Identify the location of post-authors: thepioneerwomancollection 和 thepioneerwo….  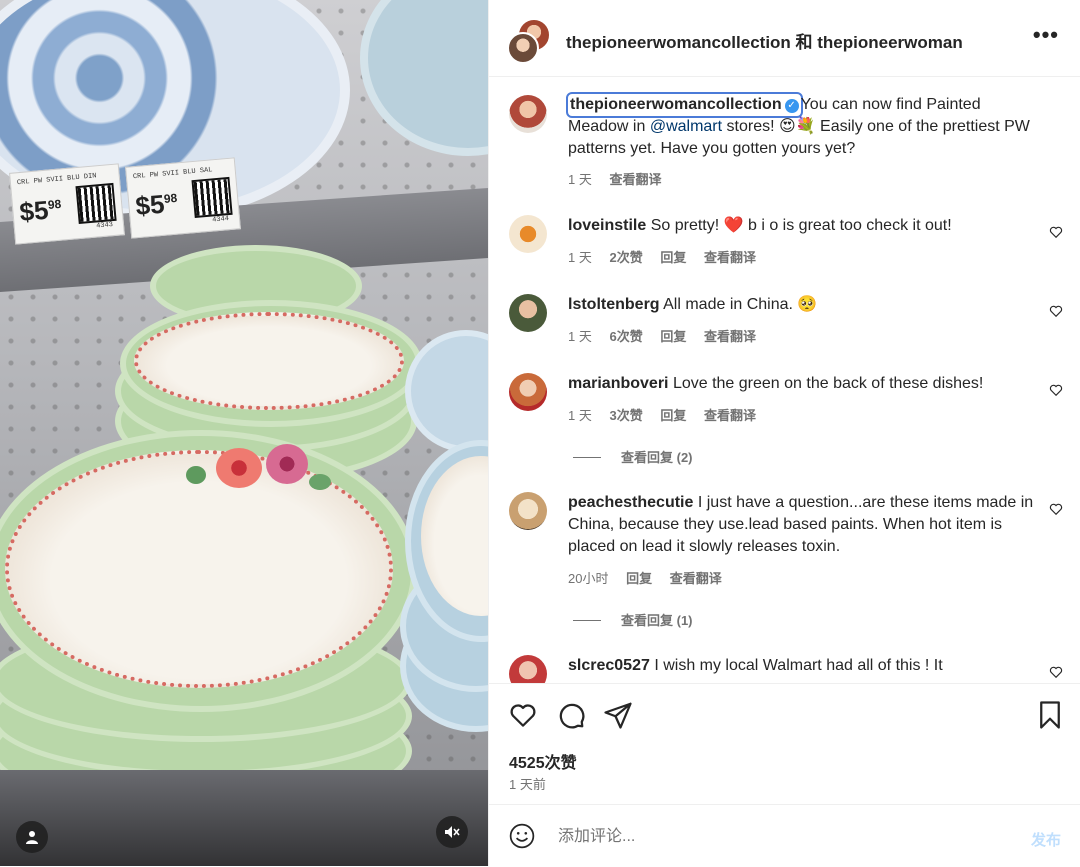
(764, 40).